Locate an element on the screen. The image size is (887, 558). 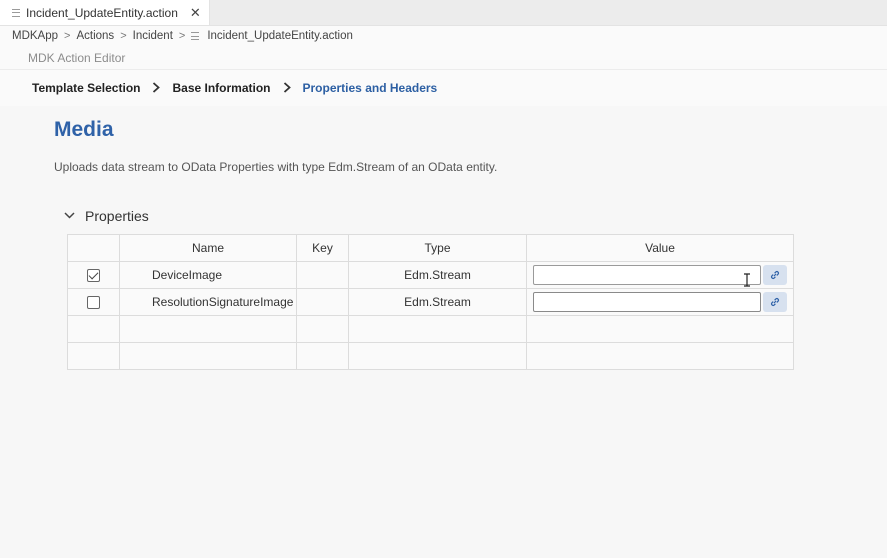
breadcrumb-item-mdkapp: MDKApp is located at coordinates (35, 36).